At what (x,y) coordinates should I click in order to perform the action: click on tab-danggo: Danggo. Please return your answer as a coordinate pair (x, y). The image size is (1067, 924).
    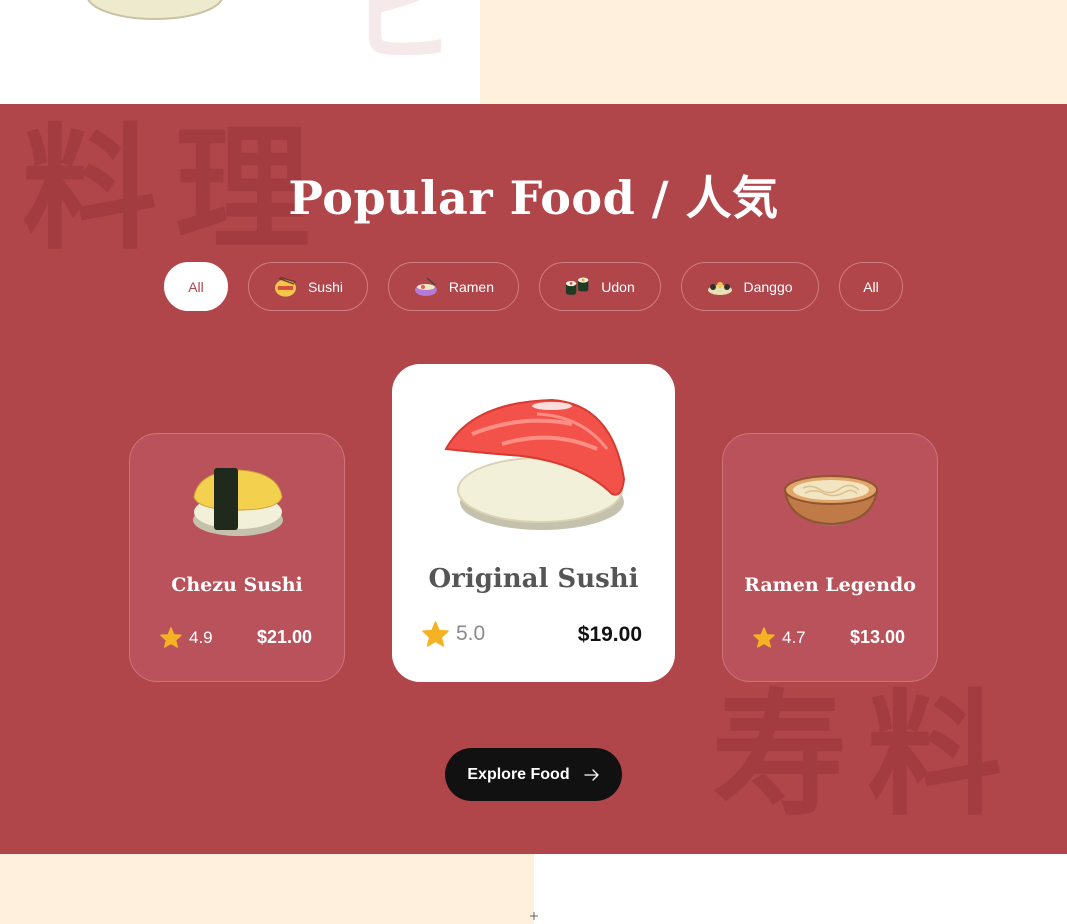
    Looking at the image, I should click on (750, 286).